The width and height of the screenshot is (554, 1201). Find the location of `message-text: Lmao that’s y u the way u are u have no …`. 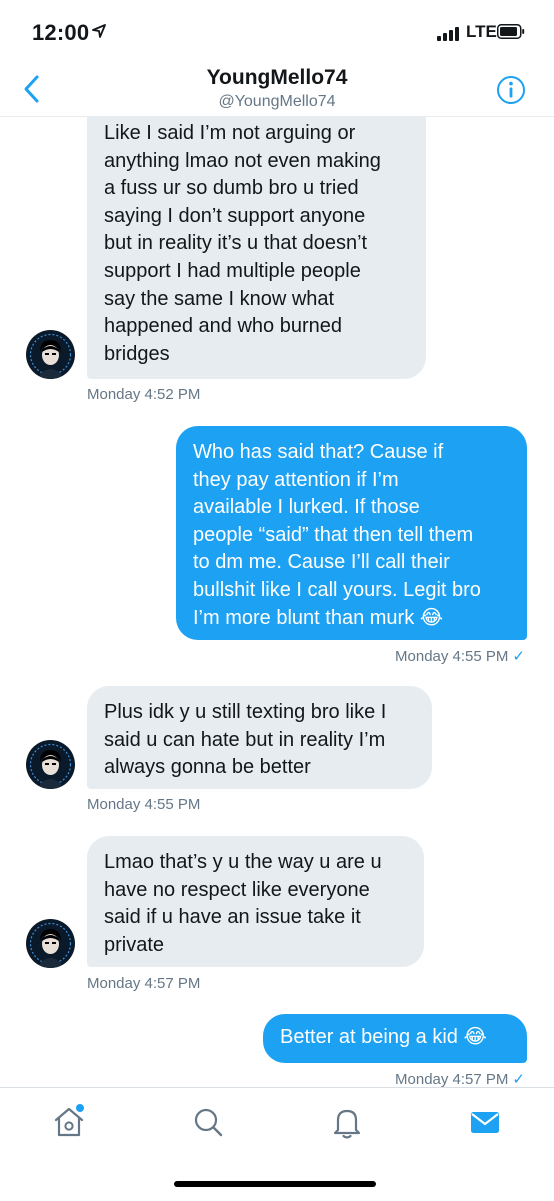

message-text: Lmao that’s y u the way u are u have no … is located at coordinates (243, 903).